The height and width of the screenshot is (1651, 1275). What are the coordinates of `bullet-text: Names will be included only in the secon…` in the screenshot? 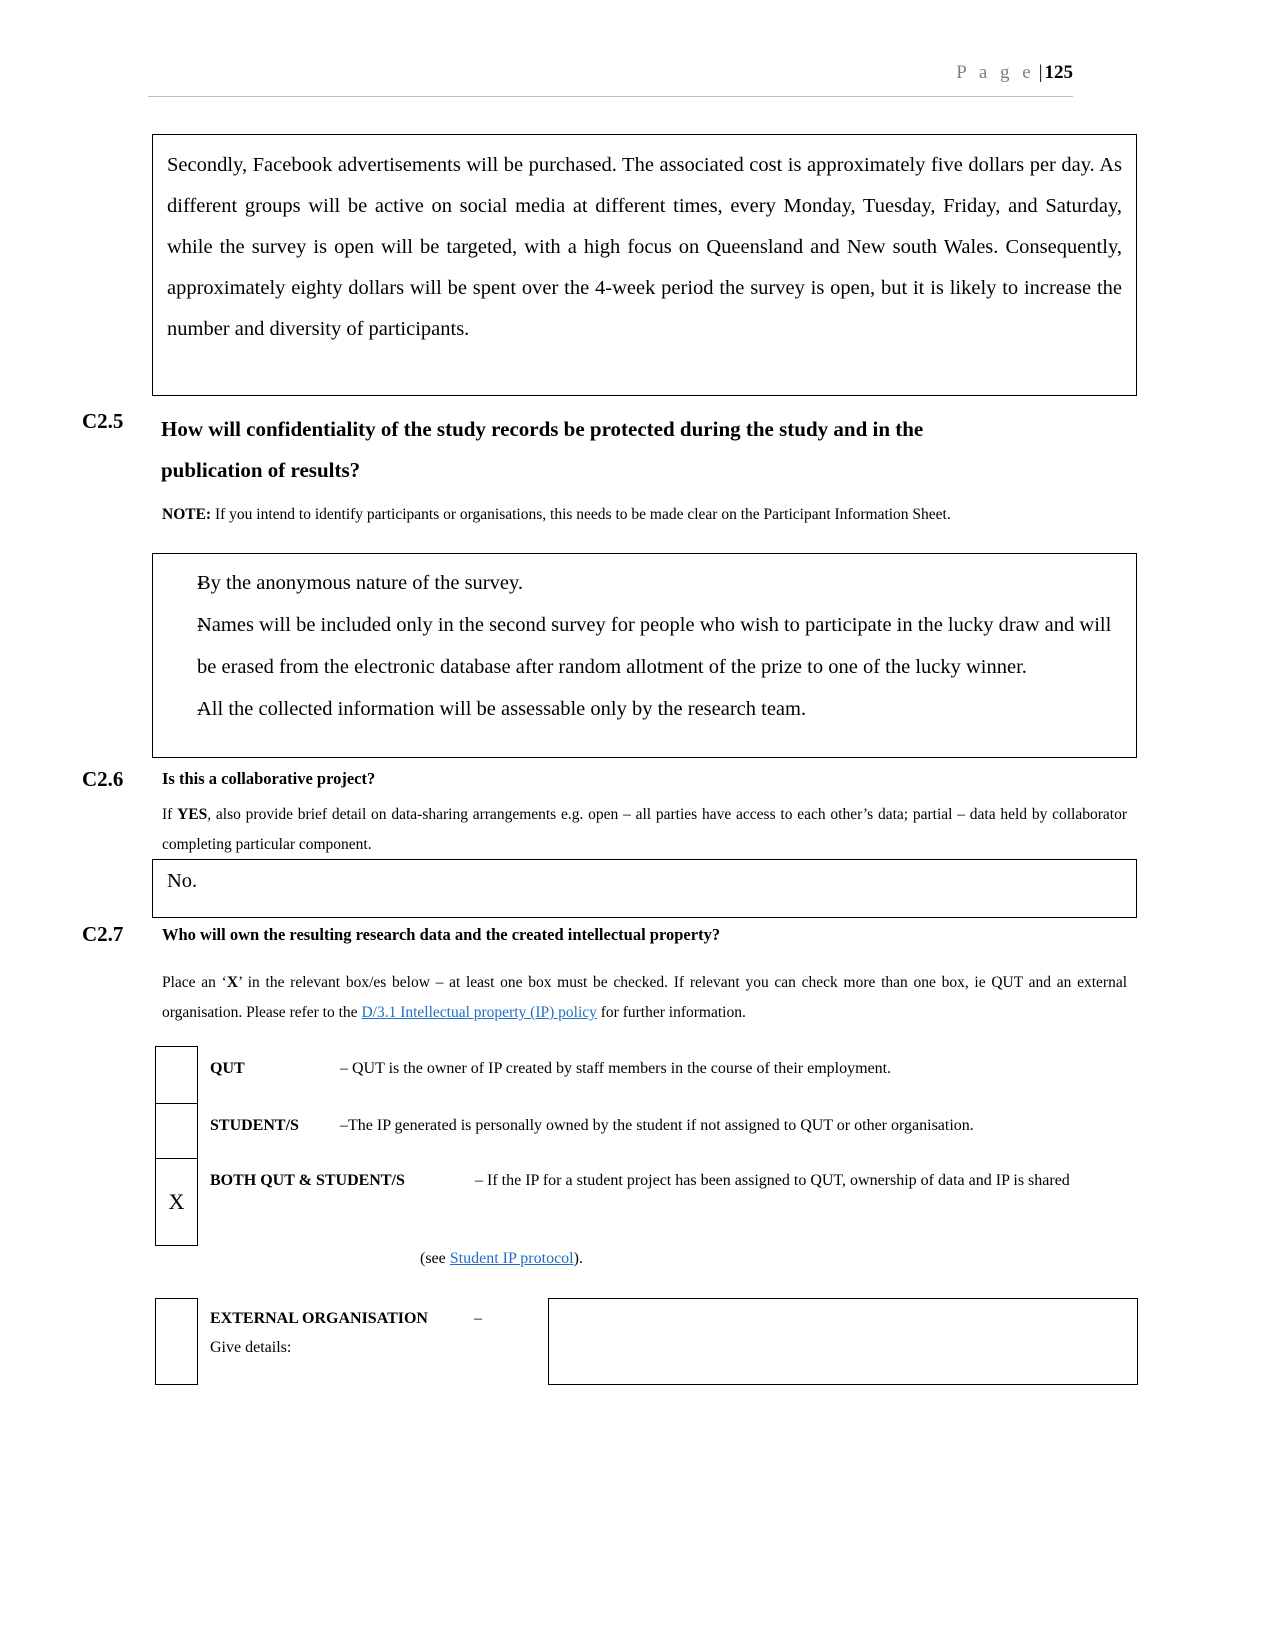 It's located at (654, 646).